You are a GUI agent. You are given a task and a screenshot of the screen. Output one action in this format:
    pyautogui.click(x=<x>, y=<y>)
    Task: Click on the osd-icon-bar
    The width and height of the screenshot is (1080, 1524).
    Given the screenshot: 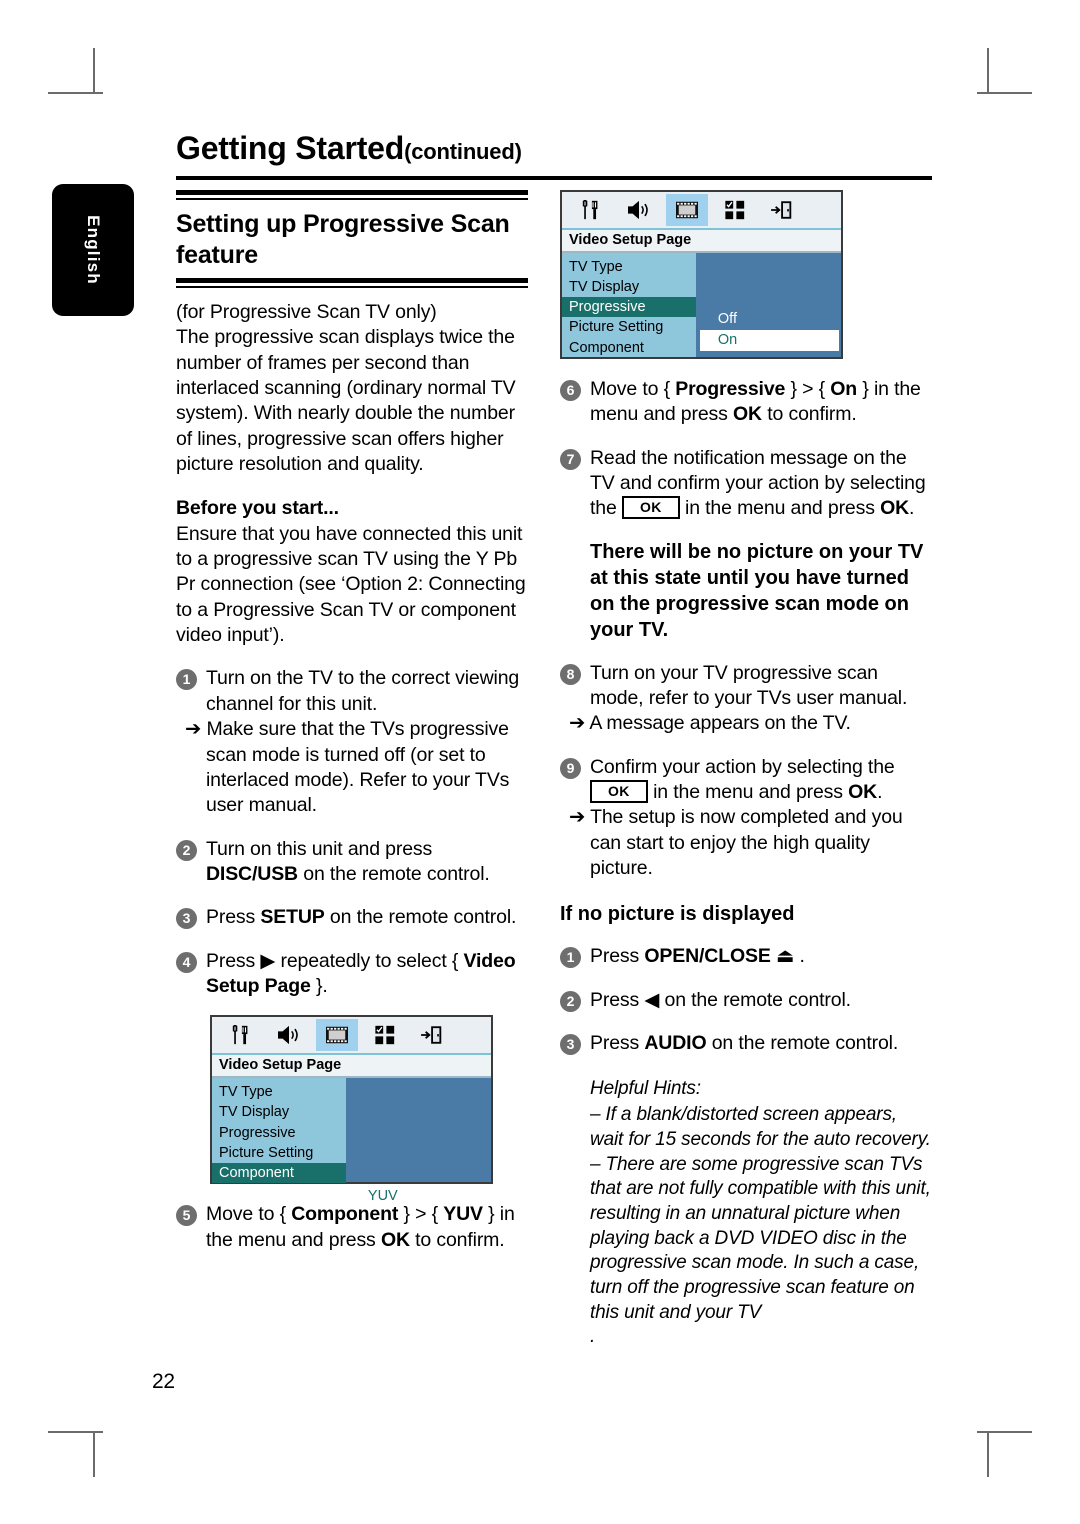 What is the action you would take?
    pyautogui.click(x=351, y=1036)
    